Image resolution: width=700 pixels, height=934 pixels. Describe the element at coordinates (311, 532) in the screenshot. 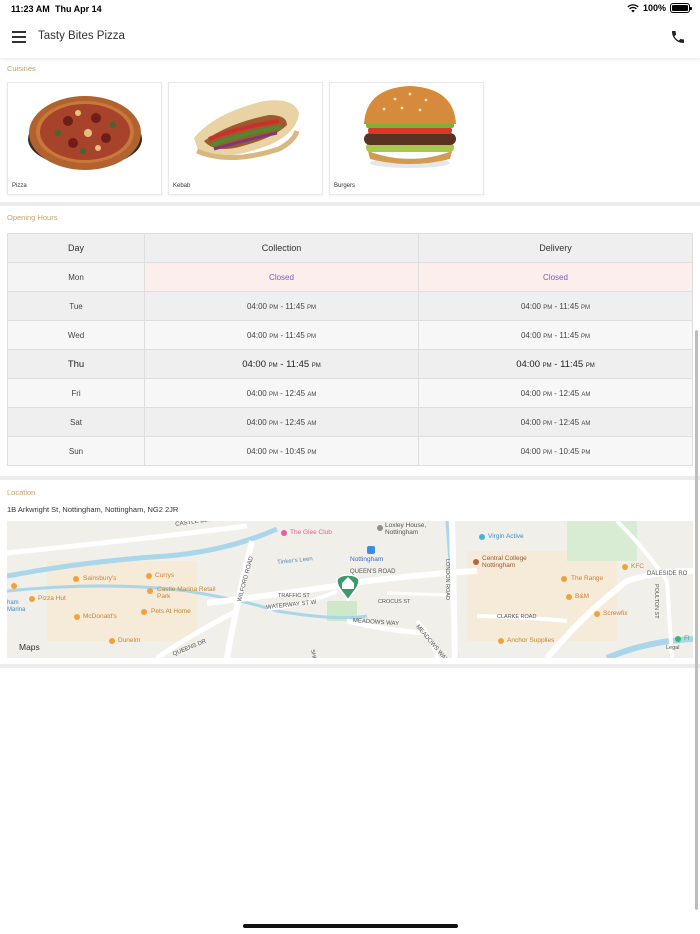

I see `place-label: The Glee Club` at that location.